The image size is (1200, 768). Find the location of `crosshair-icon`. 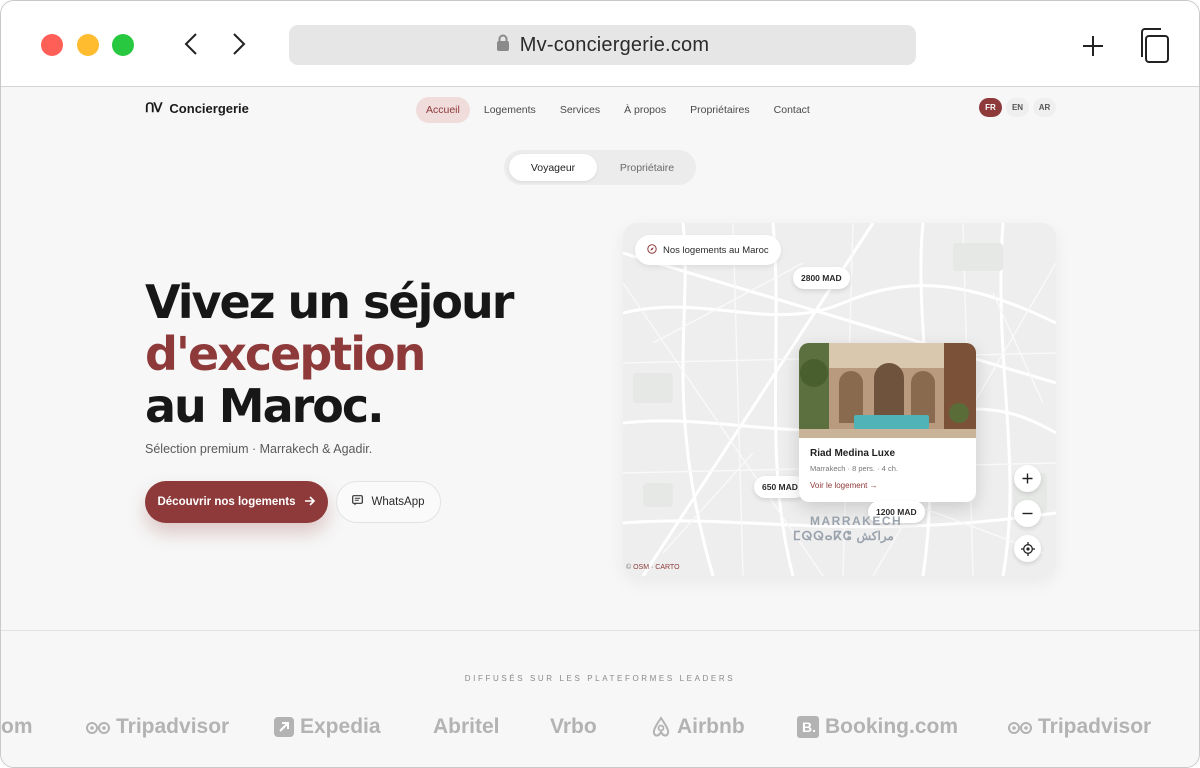

crosshair-icon is located at coordinates (1027, 548).